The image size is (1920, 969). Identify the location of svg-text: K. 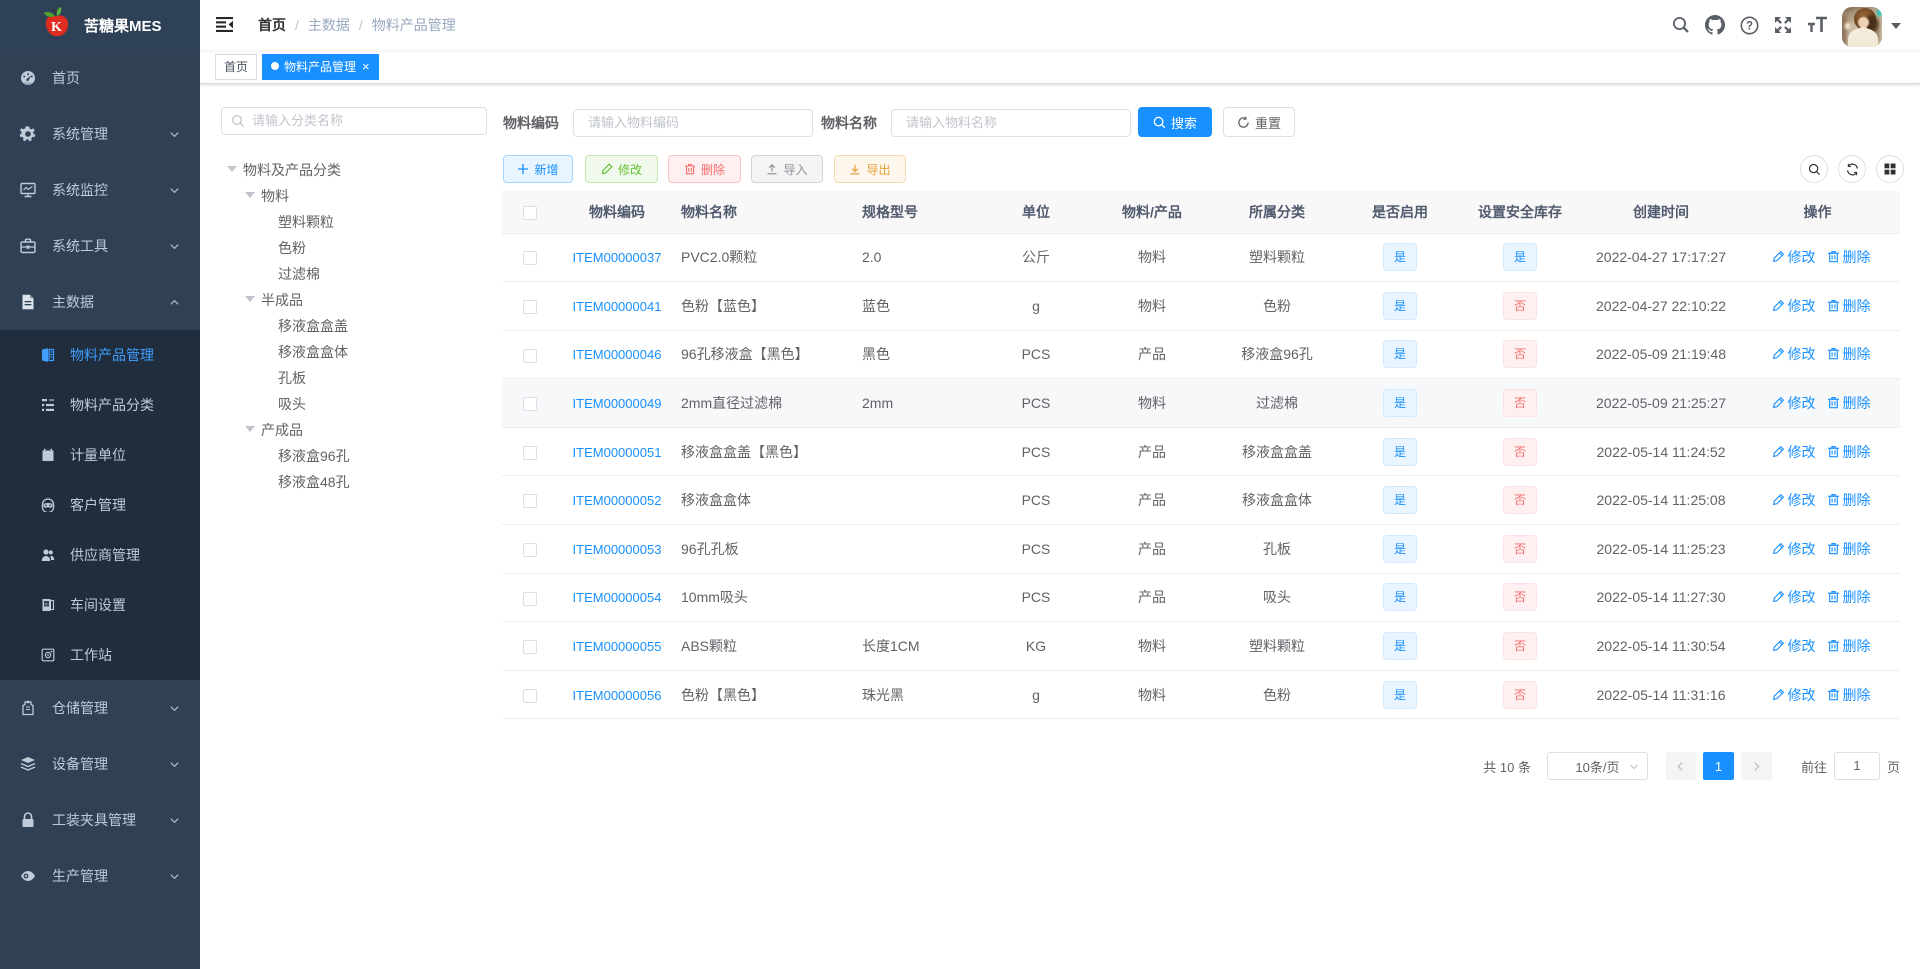
(56, 27).